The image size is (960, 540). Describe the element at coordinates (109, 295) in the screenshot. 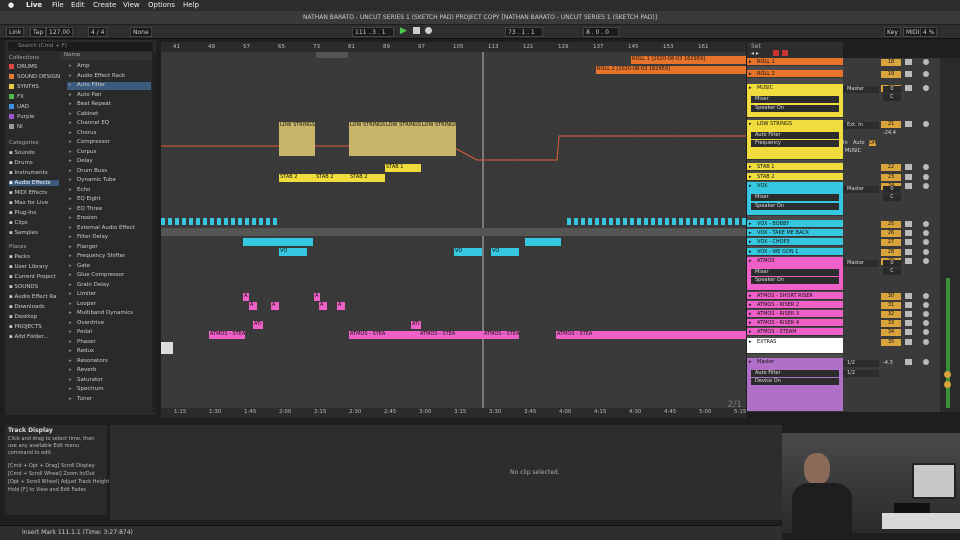

I see `browser-item-24: Limiter` at that location.